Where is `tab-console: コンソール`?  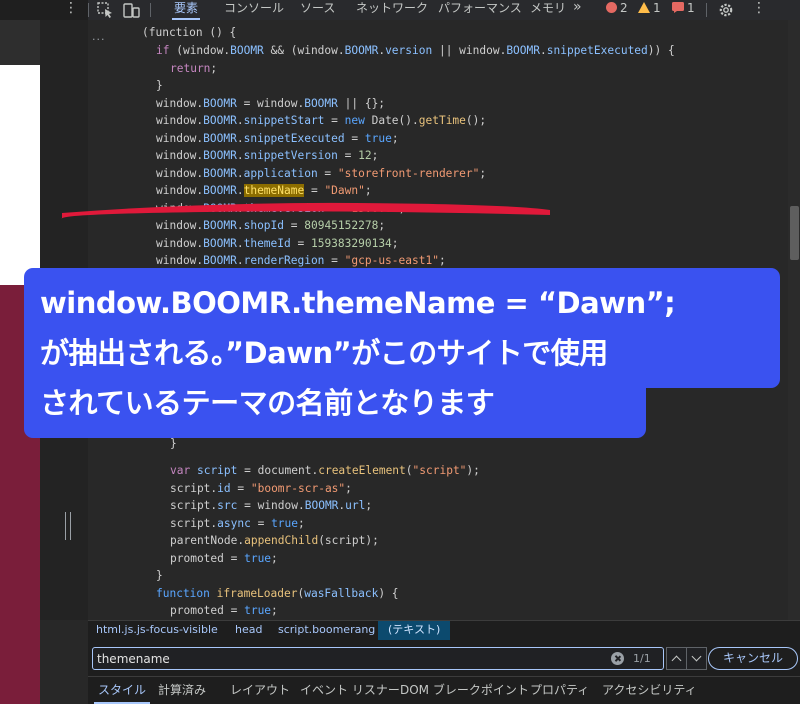 tab-console: コンソール is located at coordinates (254, 10).